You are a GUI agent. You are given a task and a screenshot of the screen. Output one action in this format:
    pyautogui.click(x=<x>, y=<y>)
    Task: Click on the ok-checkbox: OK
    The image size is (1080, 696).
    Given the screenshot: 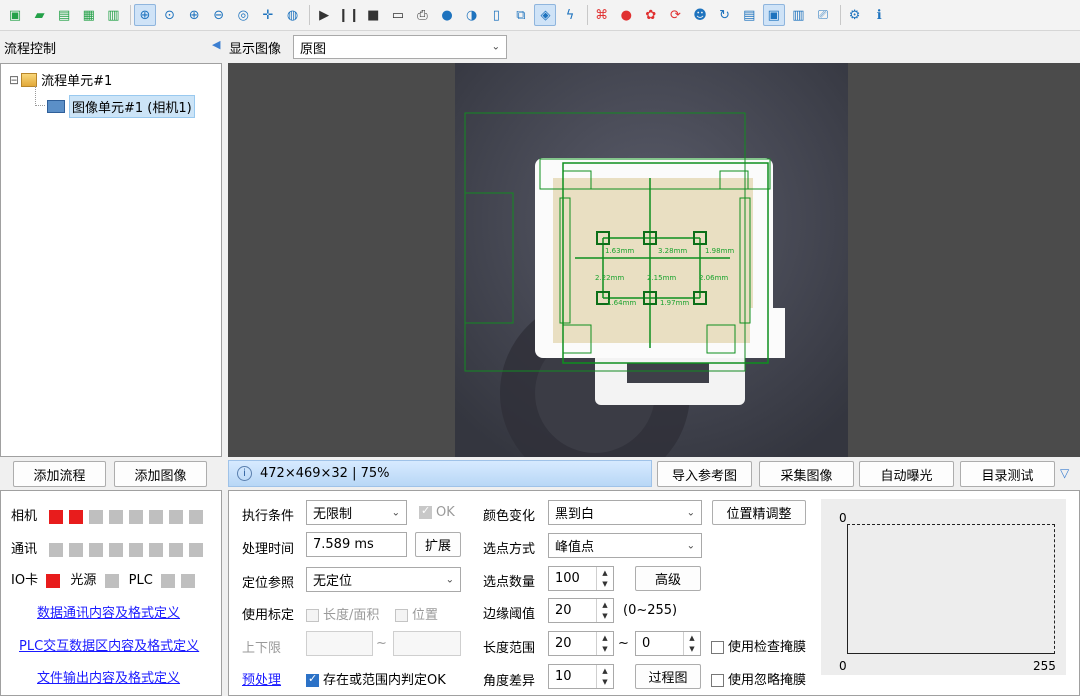 What is the action you would take?
    pyautogui.click(x=437, y=512)
    